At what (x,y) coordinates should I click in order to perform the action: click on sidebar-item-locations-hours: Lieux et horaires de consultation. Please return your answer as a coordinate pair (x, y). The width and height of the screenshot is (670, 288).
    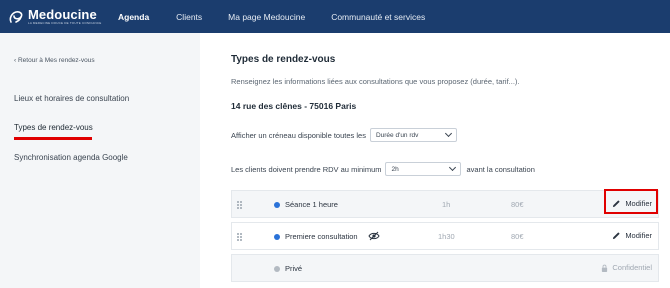
    Looking at the image, I should click on (71, 98).